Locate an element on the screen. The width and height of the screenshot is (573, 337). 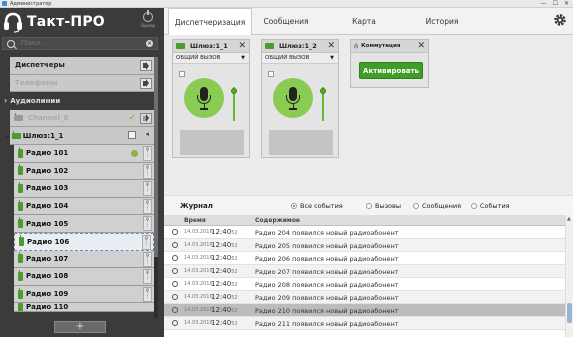
radio-item: Радио 103 ♀ ⁝ is located at coordinates (84, 189).